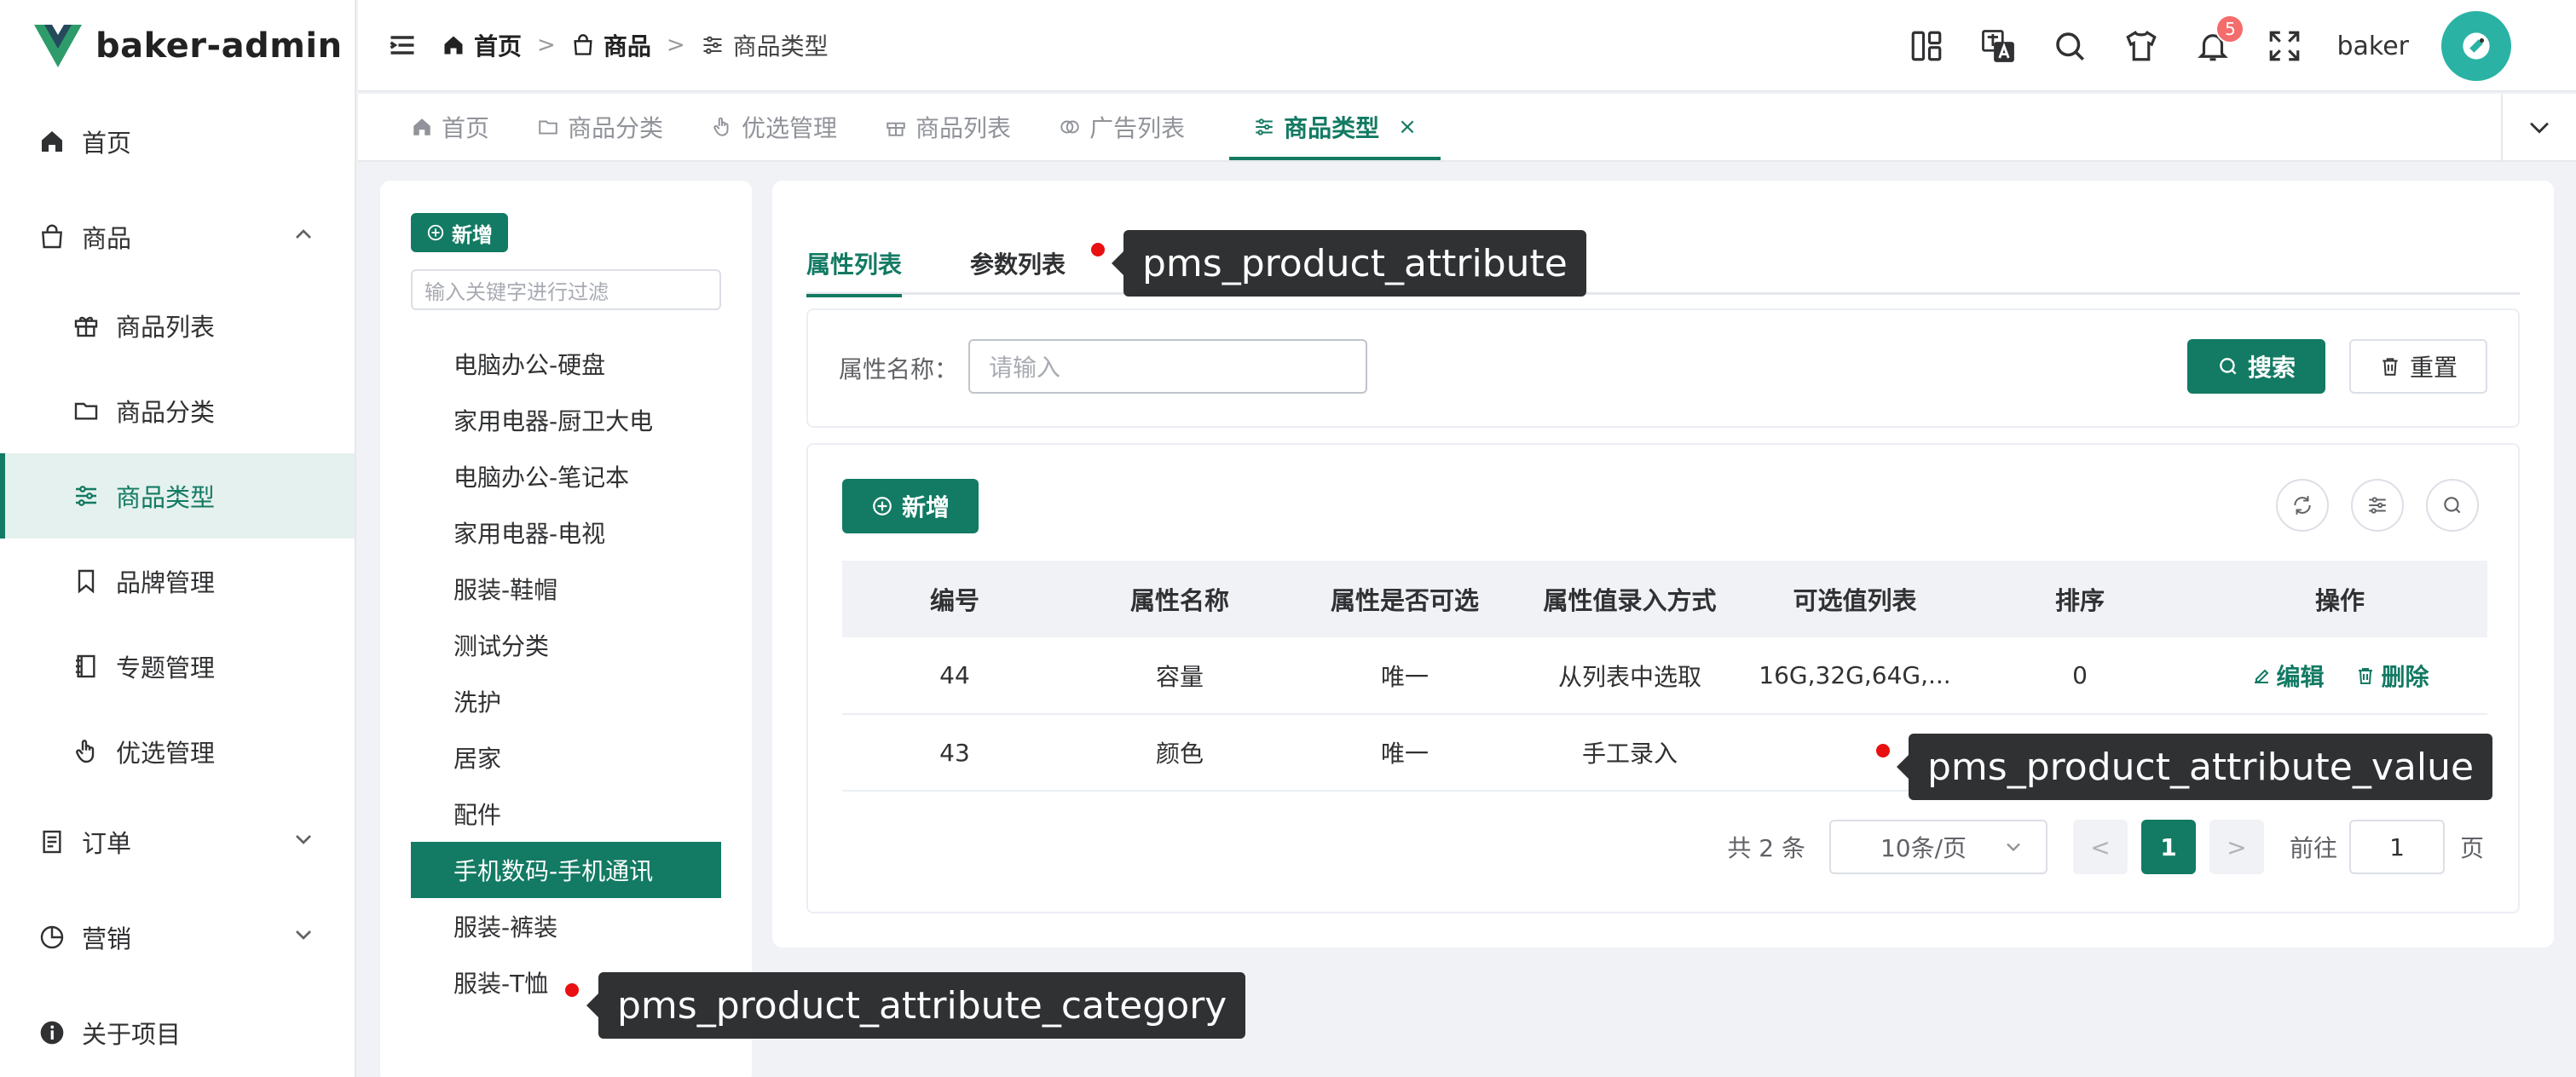 This screenshot has width=2576, height=1077. I want to click on column-header: 排序, so click(2079, 599).